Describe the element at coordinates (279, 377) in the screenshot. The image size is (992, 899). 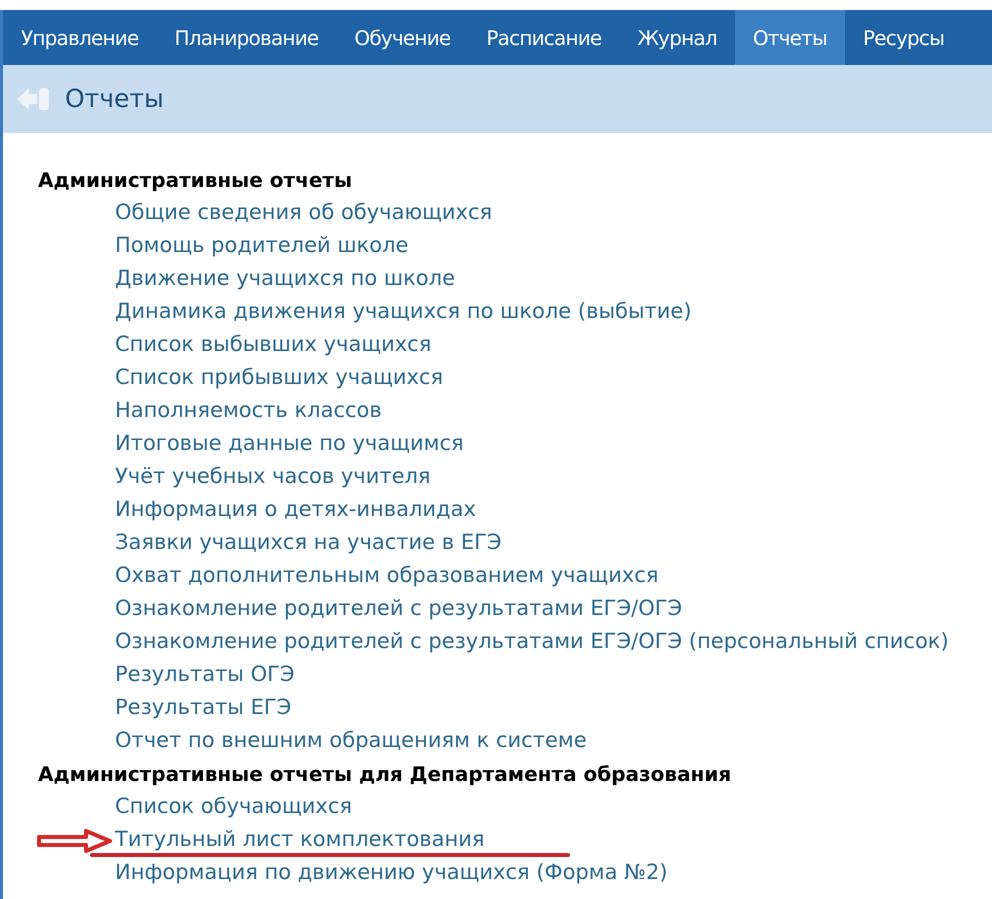
I see `report-link: Список прибывших учащихся` at that location.